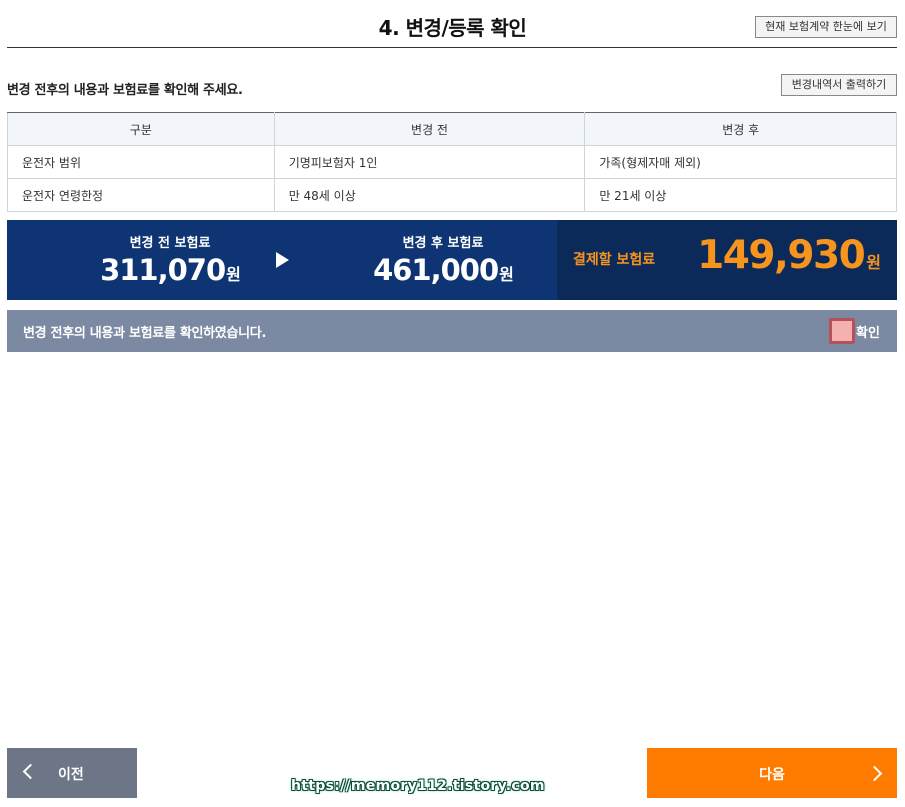 The height and width of the screenshot is (807, 905). What do you see at coordinates (141, 129) in the screenshot?
I see `column-header-category: 구분` at bounding box center [141, 129].